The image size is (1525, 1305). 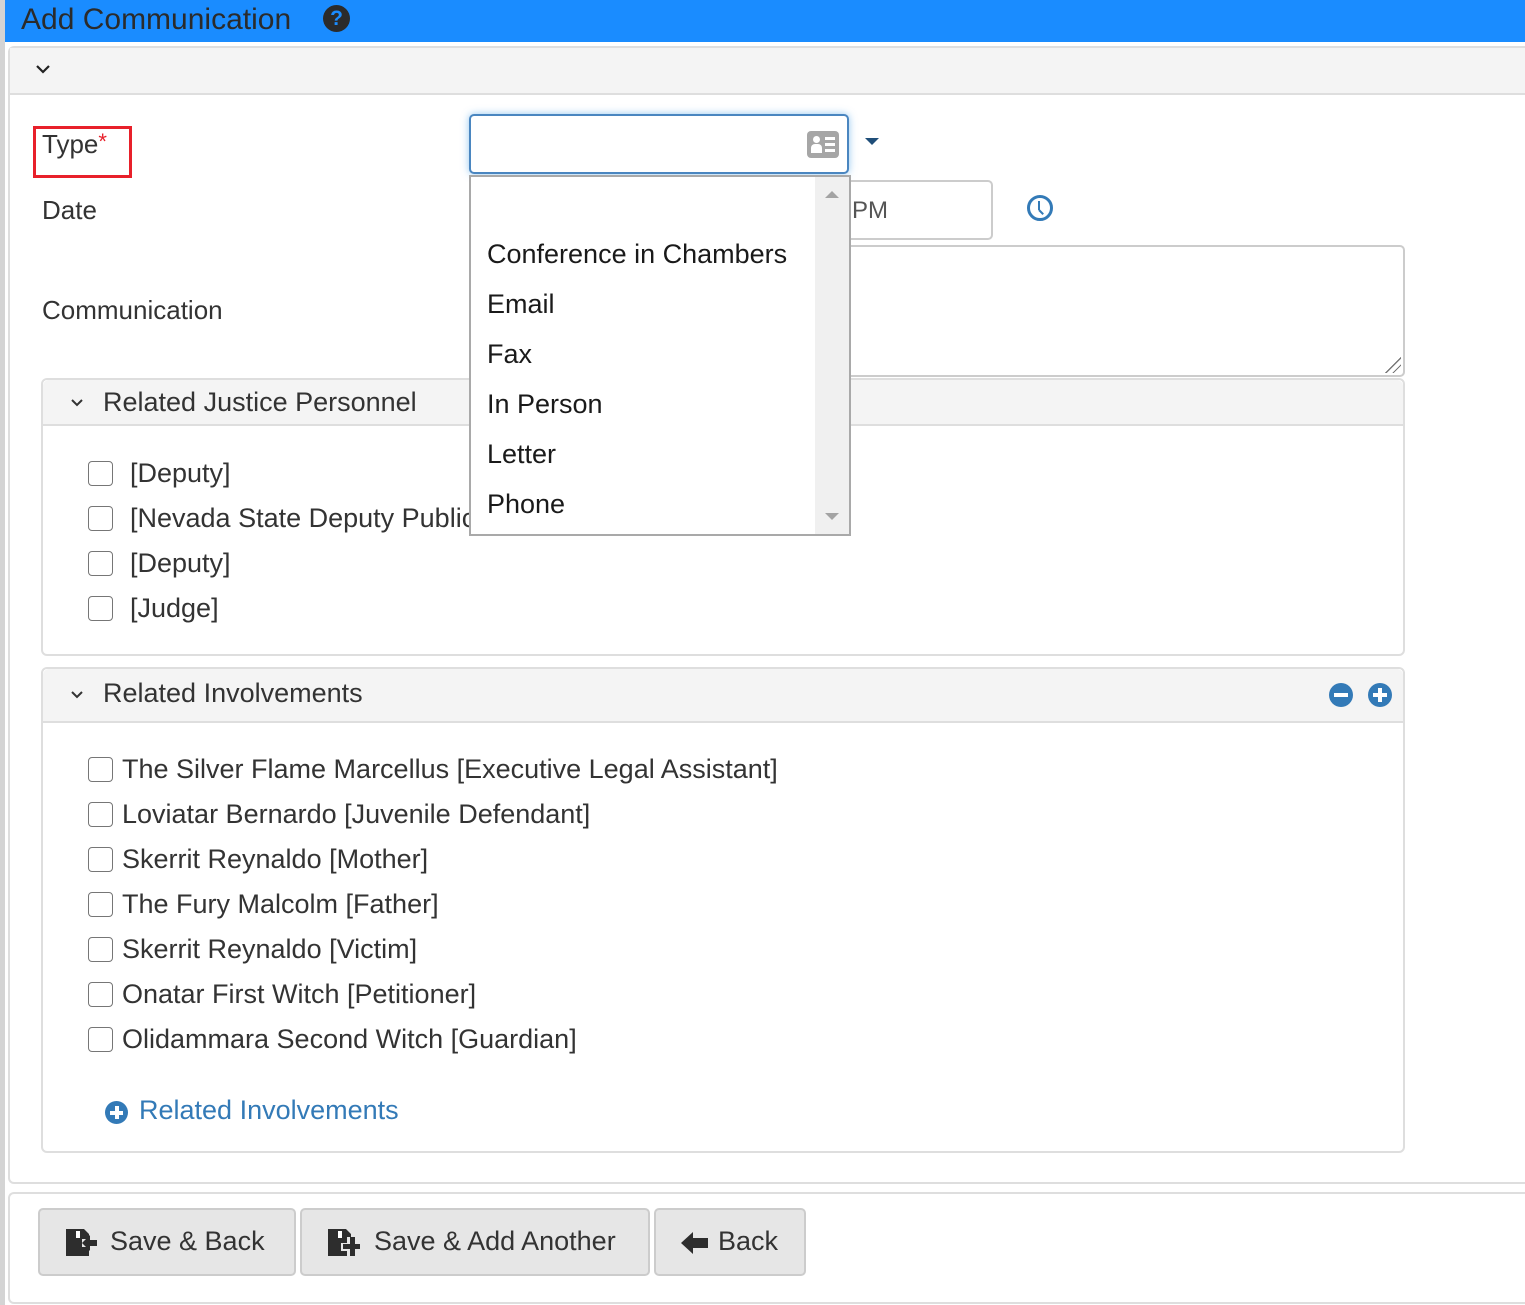 What do you see at coordinates (102, 141) in the screenshot?
I see `required-marker: *` at bounding box center [102, 141].